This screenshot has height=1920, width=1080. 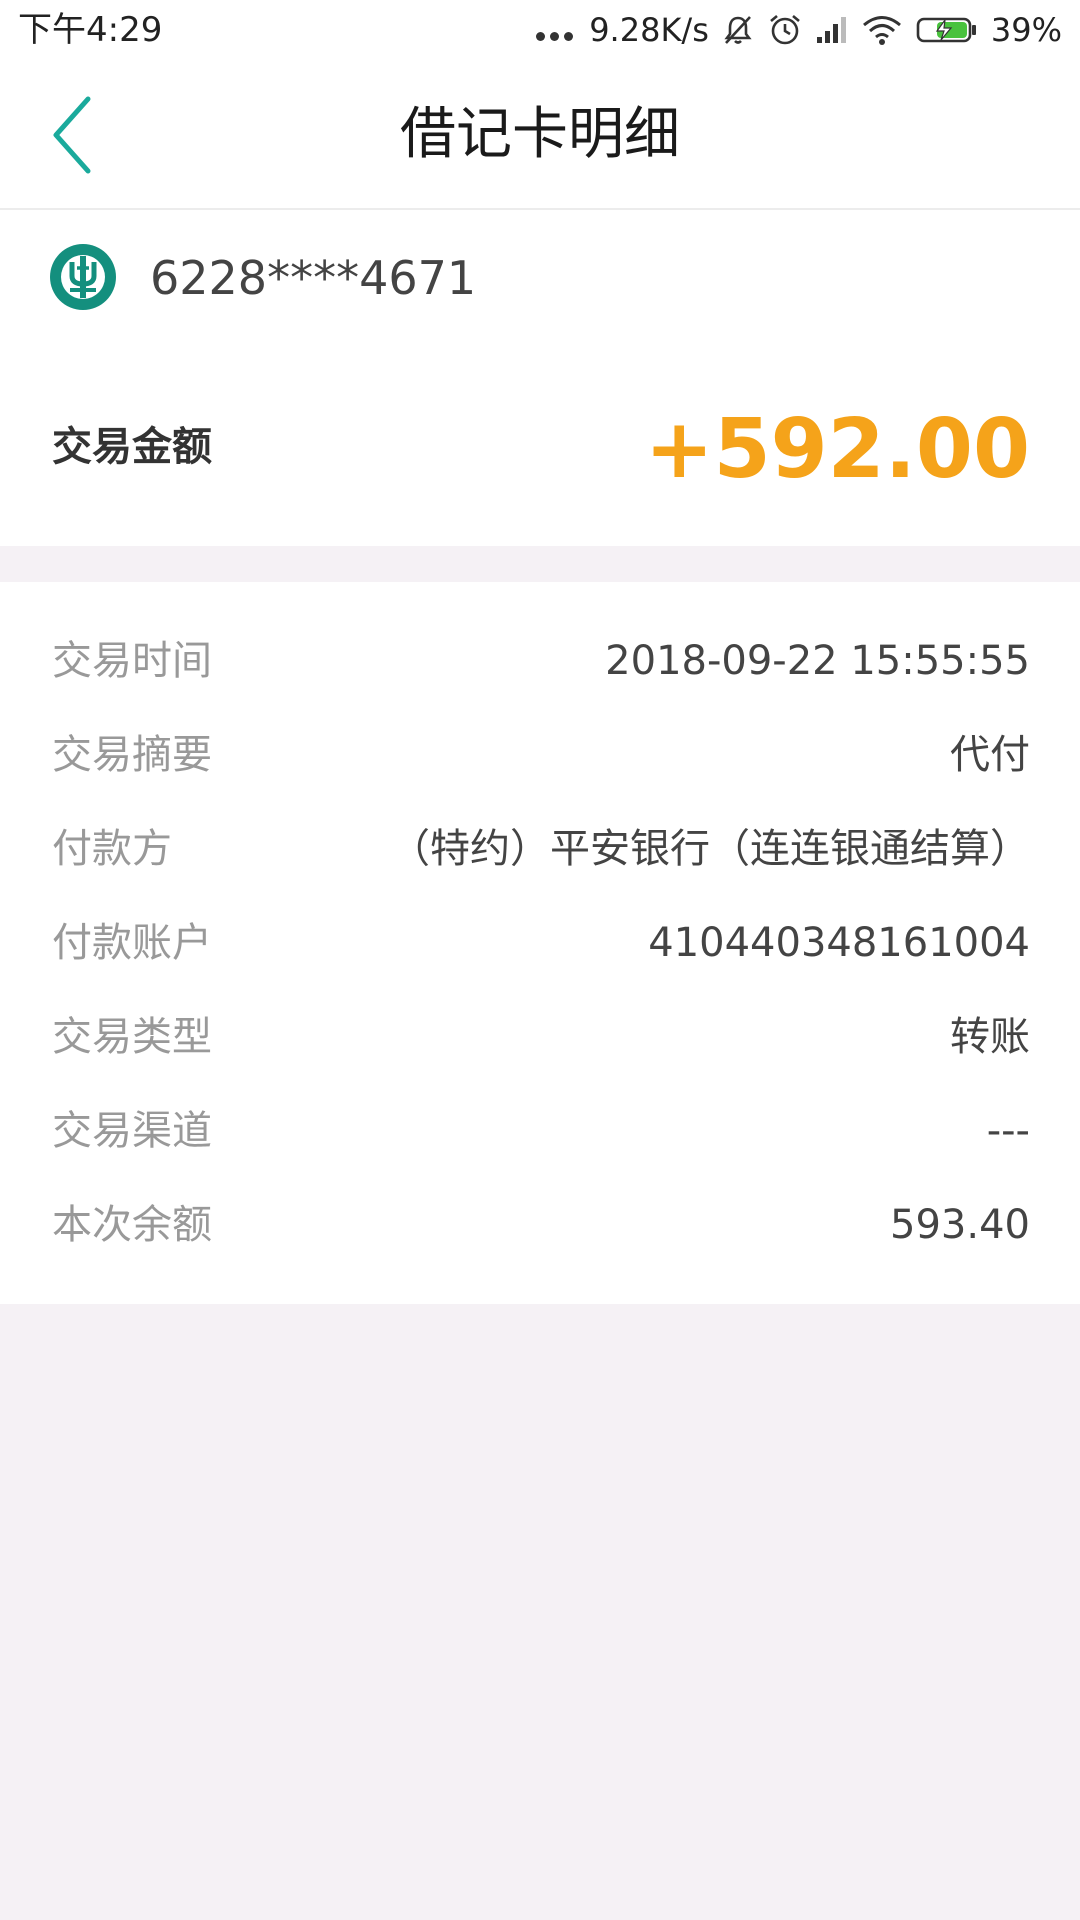 What do you see at coordinates (1008, 1131) in the screenshot?
I see `detail-value: ---` at bounding box center [1008, 1131].